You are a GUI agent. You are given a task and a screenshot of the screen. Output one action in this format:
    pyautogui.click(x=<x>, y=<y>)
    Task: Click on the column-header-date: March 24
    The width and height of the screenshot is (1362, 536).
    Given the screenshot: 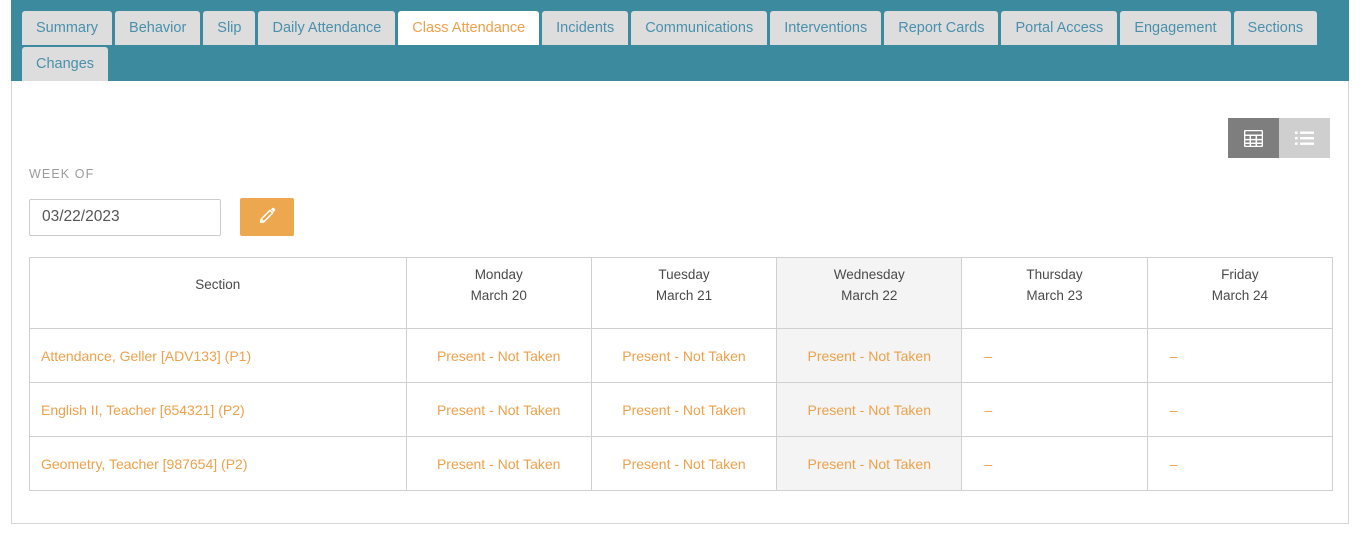 What is the action you would take?
    pyautogui.click(x=1239, y=295)
    